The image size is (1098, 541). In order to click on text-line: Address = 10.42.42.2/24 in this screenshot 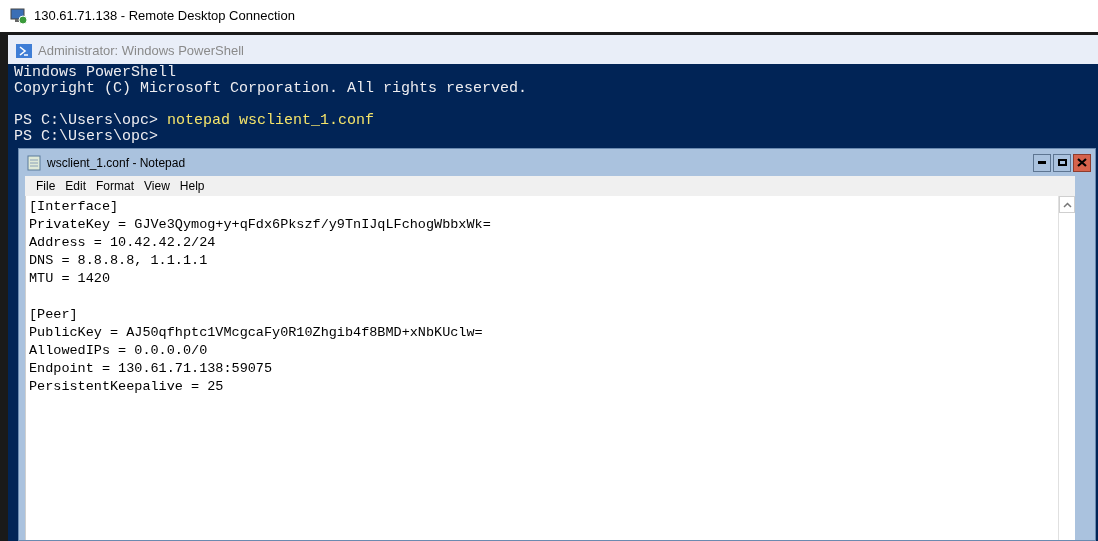, I will do `click(122, 242)`.